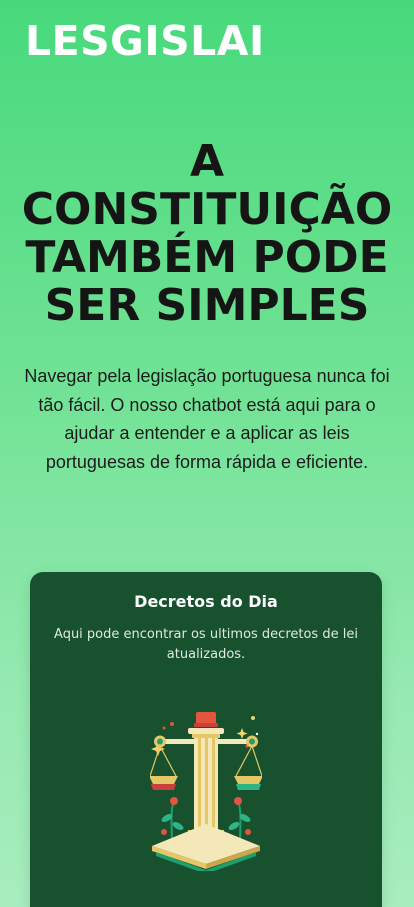  Describe the element at coordinates (206, 601) in the screenshot. I see `card-title: Decretos do Dia` at that location.